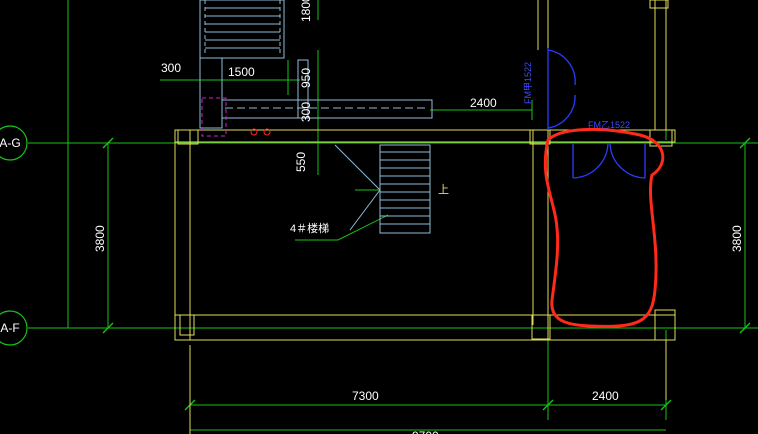  What do you see at coordinates (309, 228) in the screenshot?
I see `stair-label: 4＃楼梯` at bounding box center [309, 228].